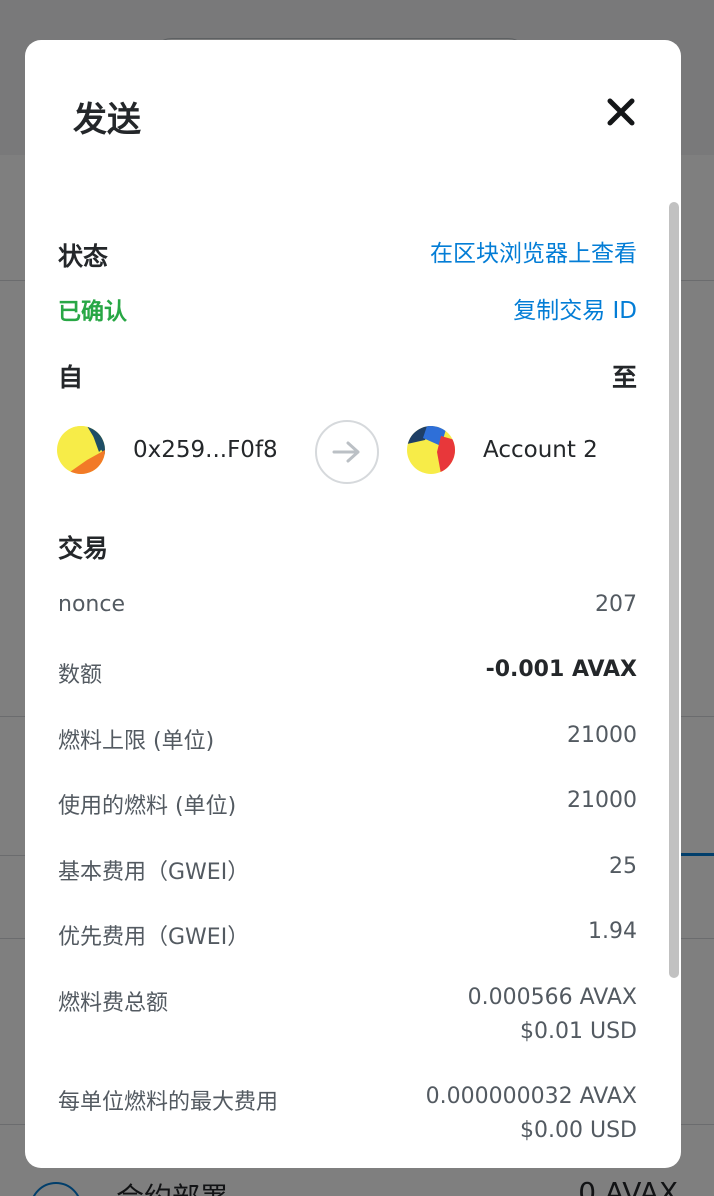 The width and height of the screenshot is (714, 1196). Describe the element at coordinates (531, 1096) in the screenshot. I see `max-fee-per-gas-value: 0.000000032 AVAX` at that location.